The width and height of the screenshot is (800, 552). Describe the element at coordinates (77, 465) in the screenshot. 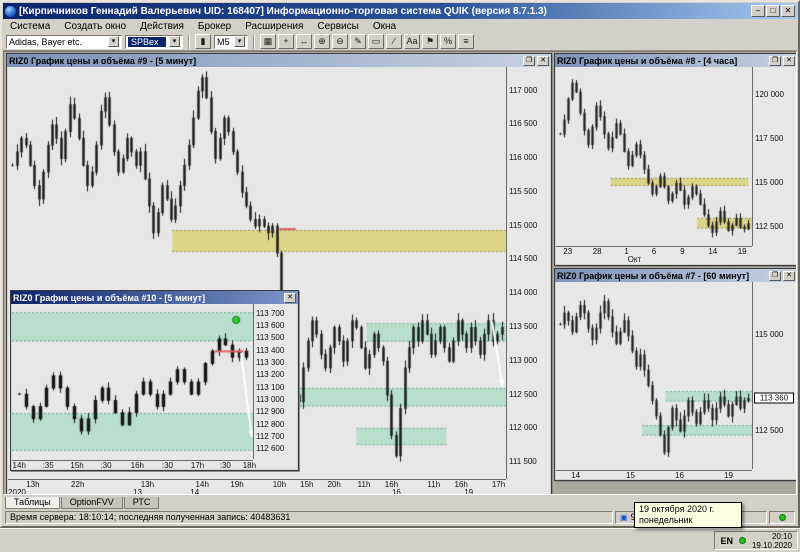

I see `time-label: 15h` at that location.